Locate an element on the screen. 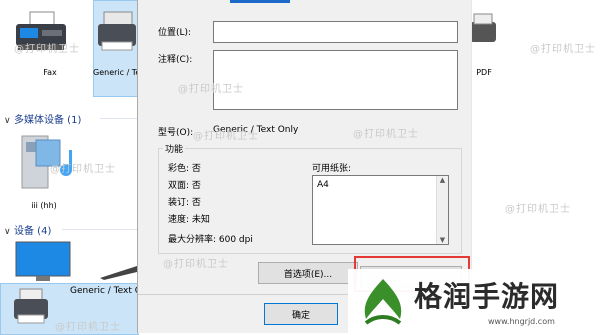  paper-label: 可用纸张: is located at coordinates (332, 169).